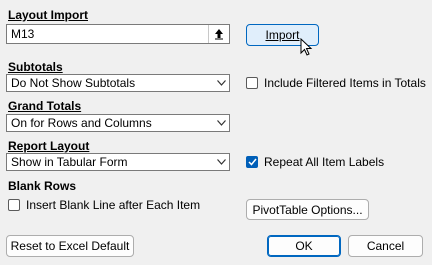 This screenshot has height=265, width=432. I want to click on report-layout-label: Report Layout, so click(49, 146).